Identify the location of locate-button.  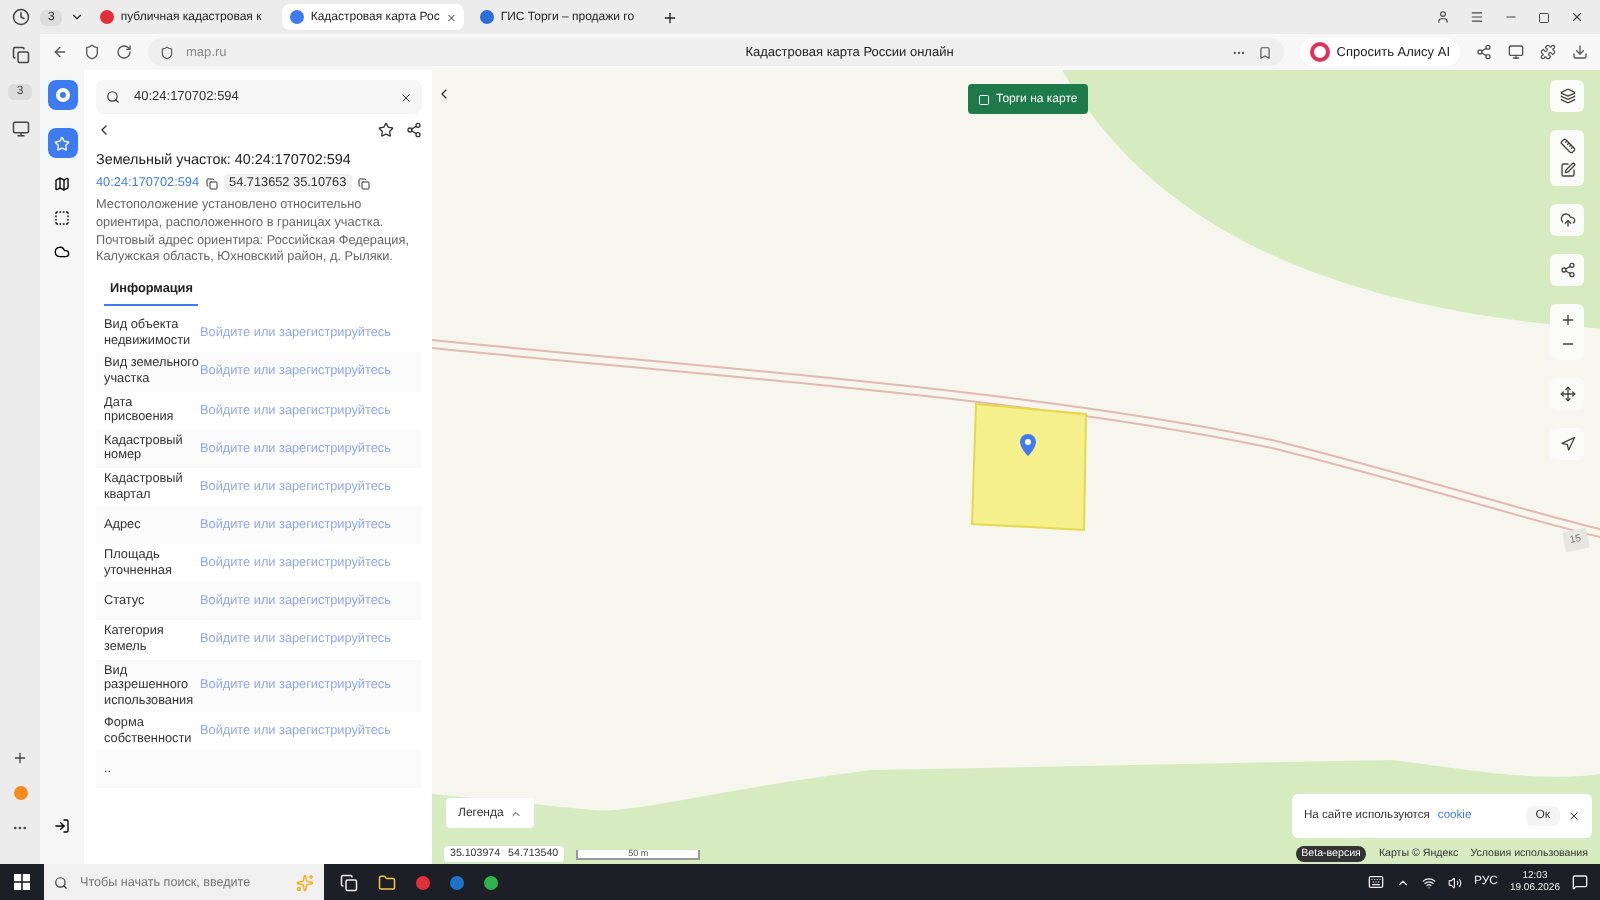
(1567, 444).